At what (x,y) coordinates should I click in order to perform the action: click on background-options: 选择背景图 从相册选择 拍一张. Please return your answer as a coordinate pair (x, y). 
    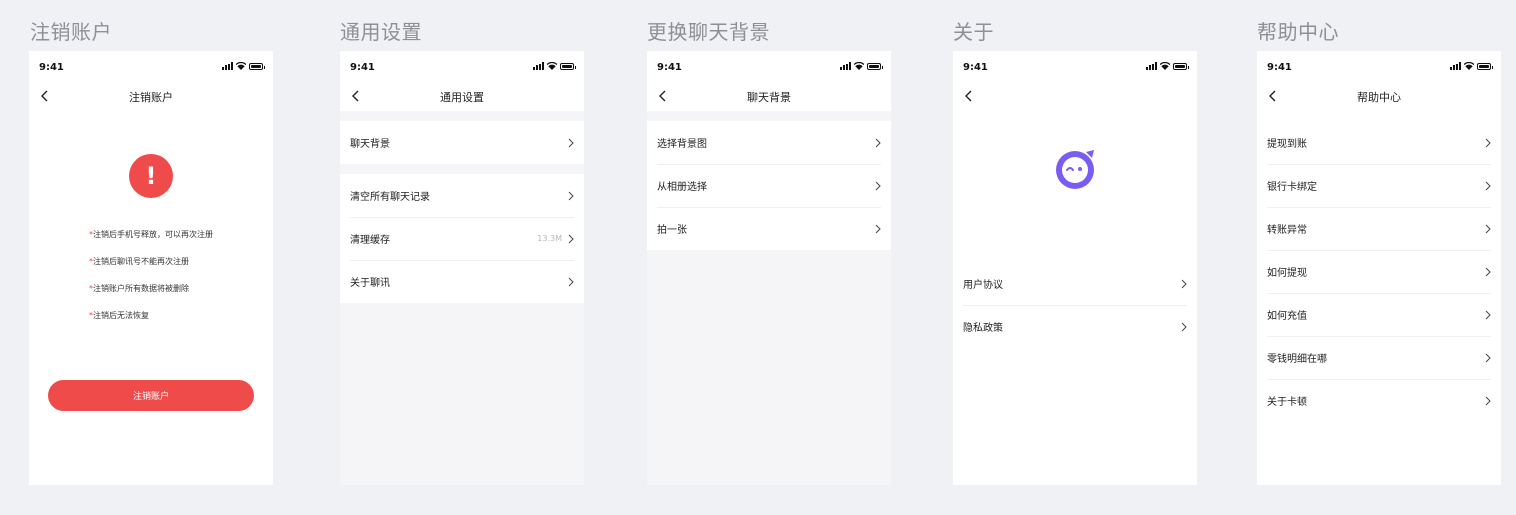
    Looking at the image, I should click on (769, 185).